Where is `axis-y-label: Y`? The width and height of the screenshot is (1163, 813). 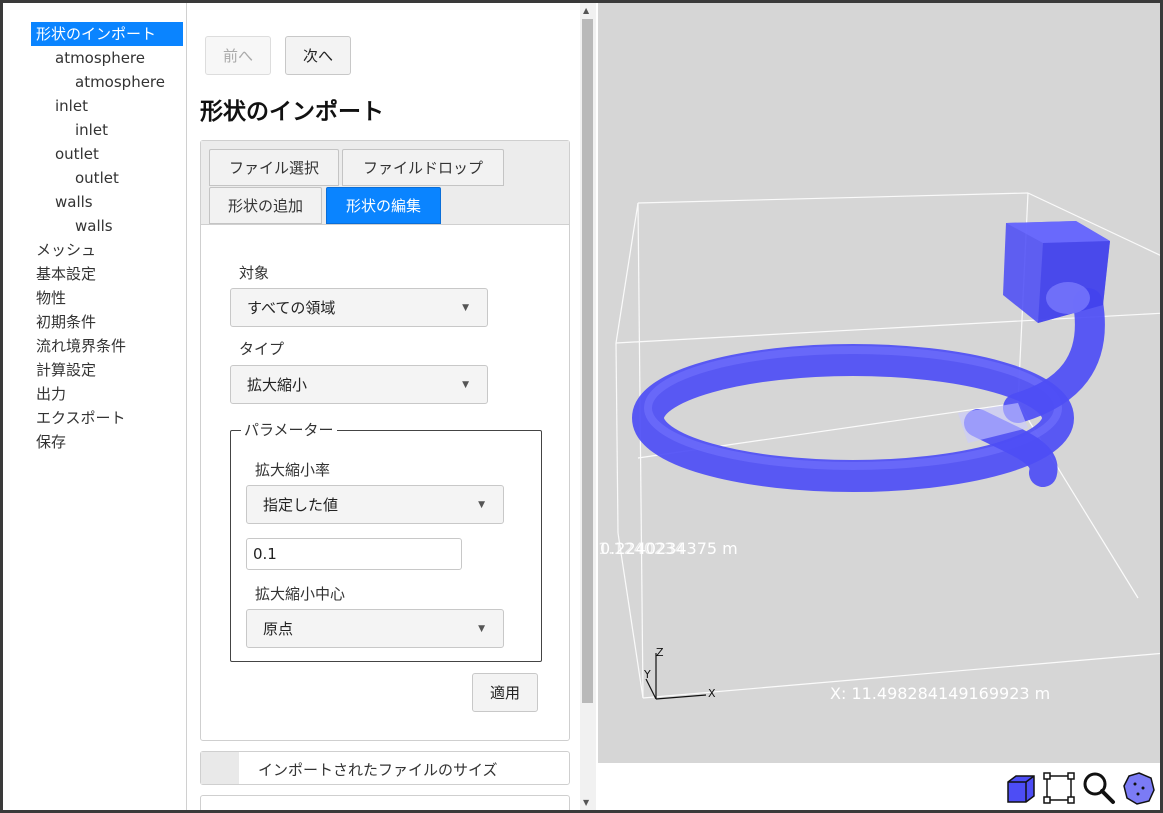
axis-y-label: Y is located at coordinates (647, 674).